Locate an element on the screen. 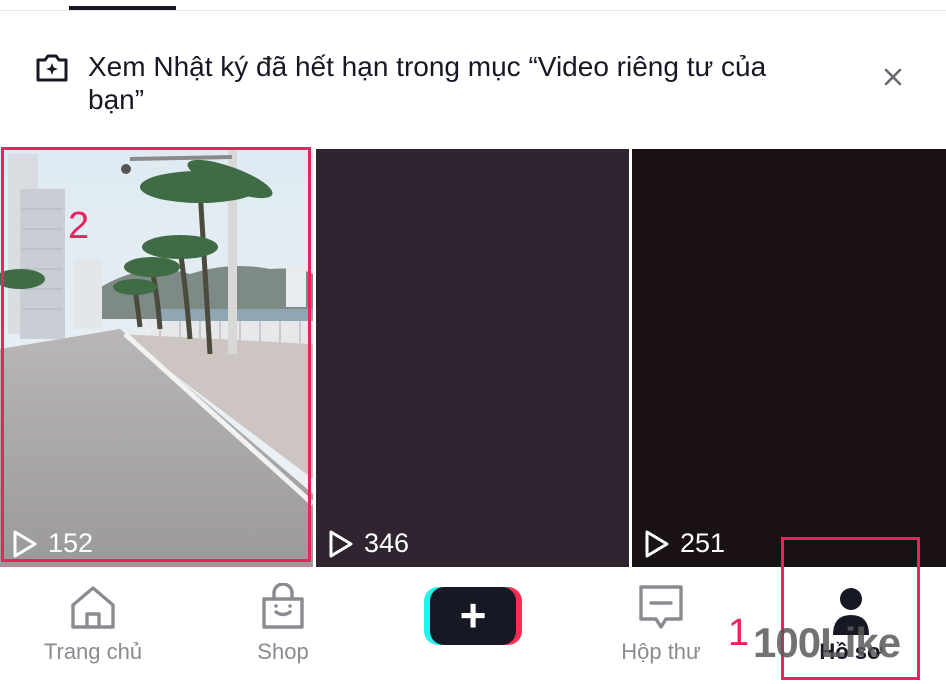 The image size is (946, 684). nav-item-inbox: Hộp thư is located at coordinates (661, 622).